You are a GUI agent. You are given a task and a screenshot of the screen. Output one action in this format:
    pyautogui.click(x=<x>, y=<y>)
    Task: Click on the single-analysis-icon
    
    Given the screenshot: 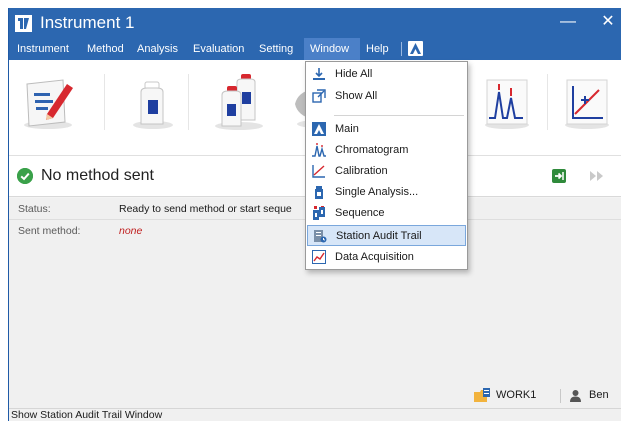 What is the action you would take?
    pyautogui.click(x=319, y=192)
    